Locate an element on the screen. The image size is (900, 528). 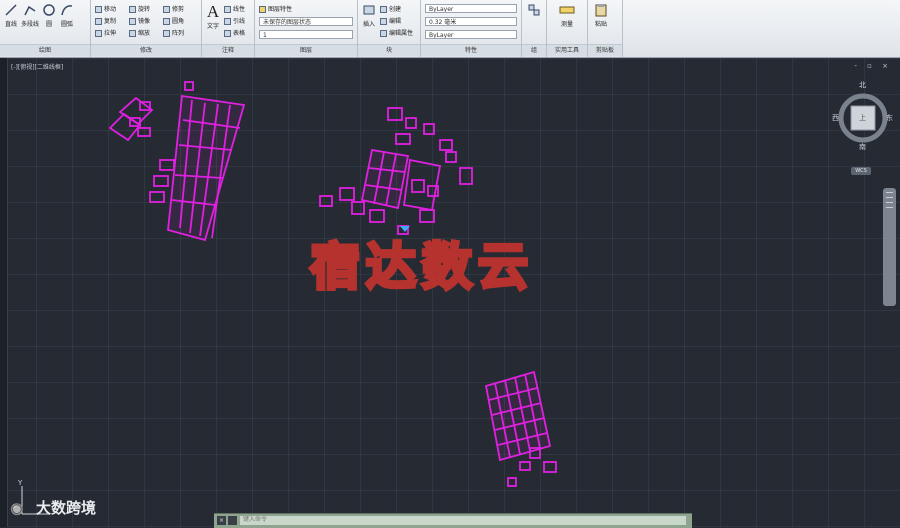
site-watermark: 宿达数云 is located at coordinates (421, 267).